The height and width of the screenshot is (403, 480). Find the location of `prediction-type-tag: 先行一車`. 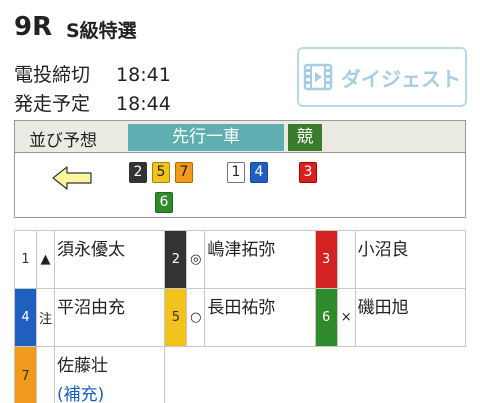

prediction-type-tag: 先行一車 is located at coordinates (206, 137).